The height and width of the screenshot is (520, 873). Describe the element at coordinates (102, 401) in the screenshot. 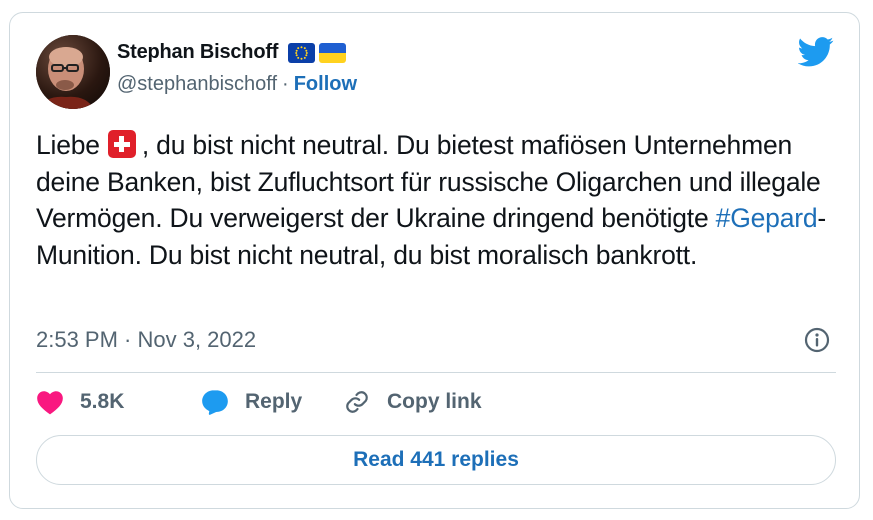

I see `like-count: 5.8K` at that location.